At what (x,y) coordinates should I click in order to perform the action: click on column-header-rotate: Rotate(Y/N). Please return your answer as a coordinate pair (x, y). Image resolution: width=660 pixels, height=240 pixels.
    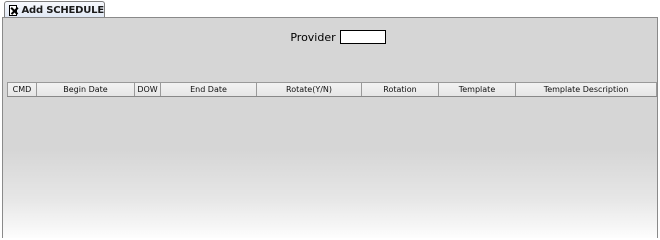
    Looking at the image, I should click on (309, 89).